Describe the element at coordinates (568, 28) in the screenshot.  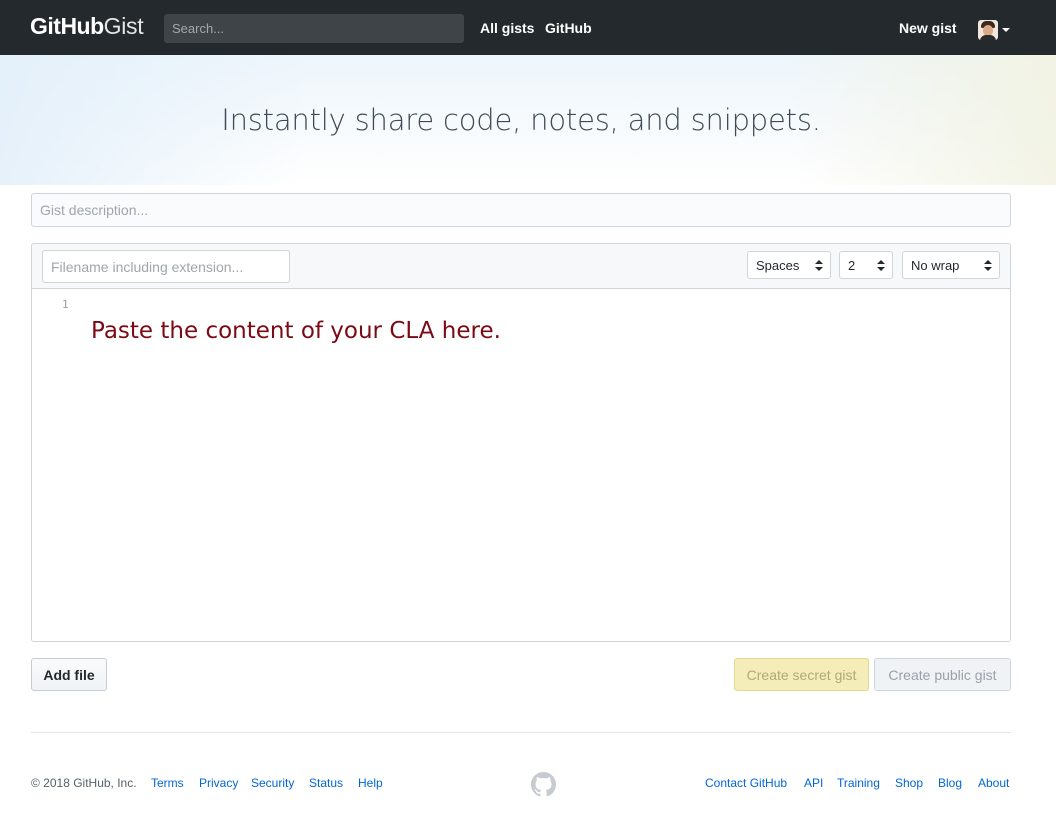
I see `nav-github: GitHub` at that location.